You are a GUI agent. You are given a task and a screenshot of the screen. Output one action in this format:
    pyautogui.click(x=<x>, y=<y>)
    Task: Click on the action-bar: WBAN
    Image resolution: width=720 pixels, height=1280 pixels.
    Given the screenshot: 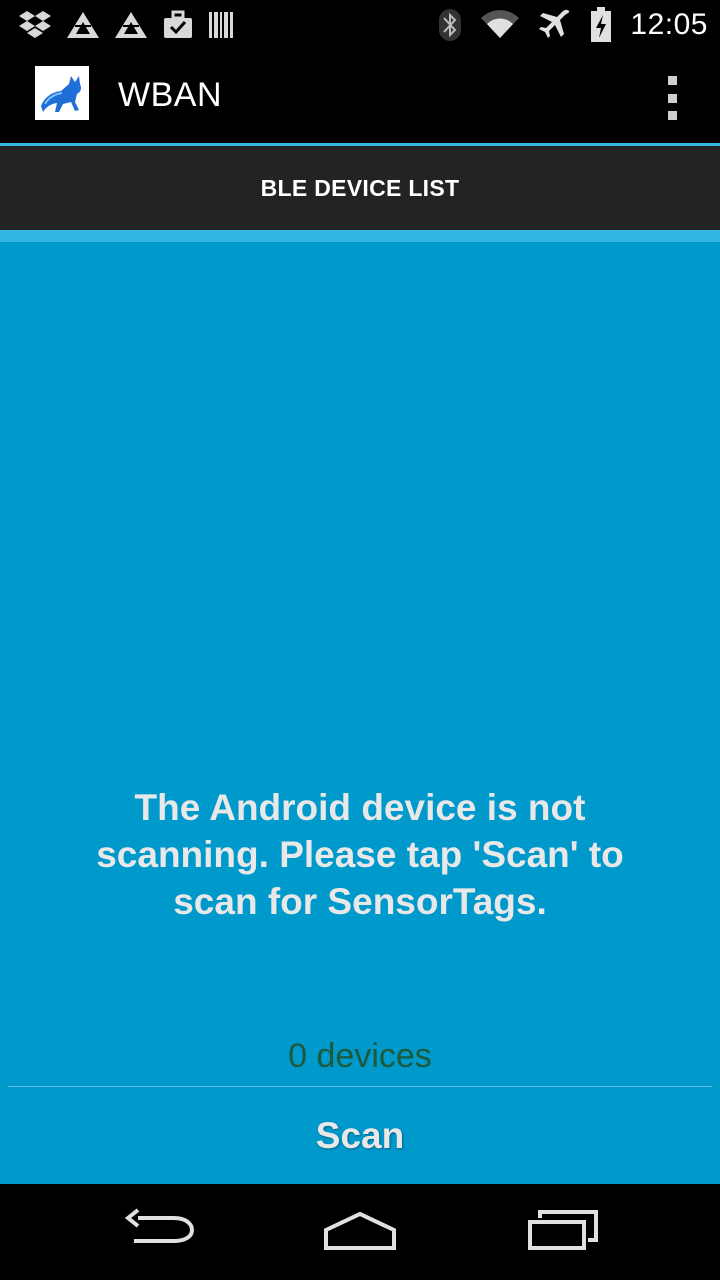 What is the action you would take?
    pyautogui.click(x=360, y=98)
    